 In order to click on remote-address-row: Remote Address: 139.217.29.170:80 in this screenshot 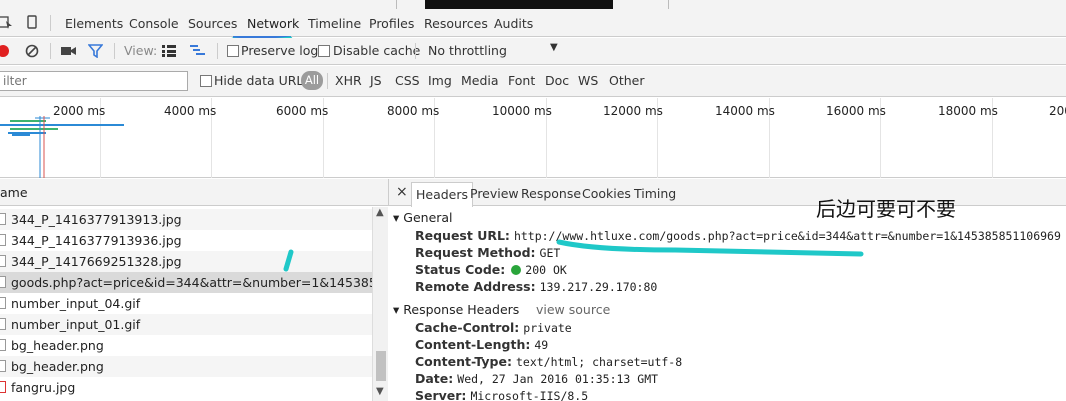, I will do `click(536, 286)`.